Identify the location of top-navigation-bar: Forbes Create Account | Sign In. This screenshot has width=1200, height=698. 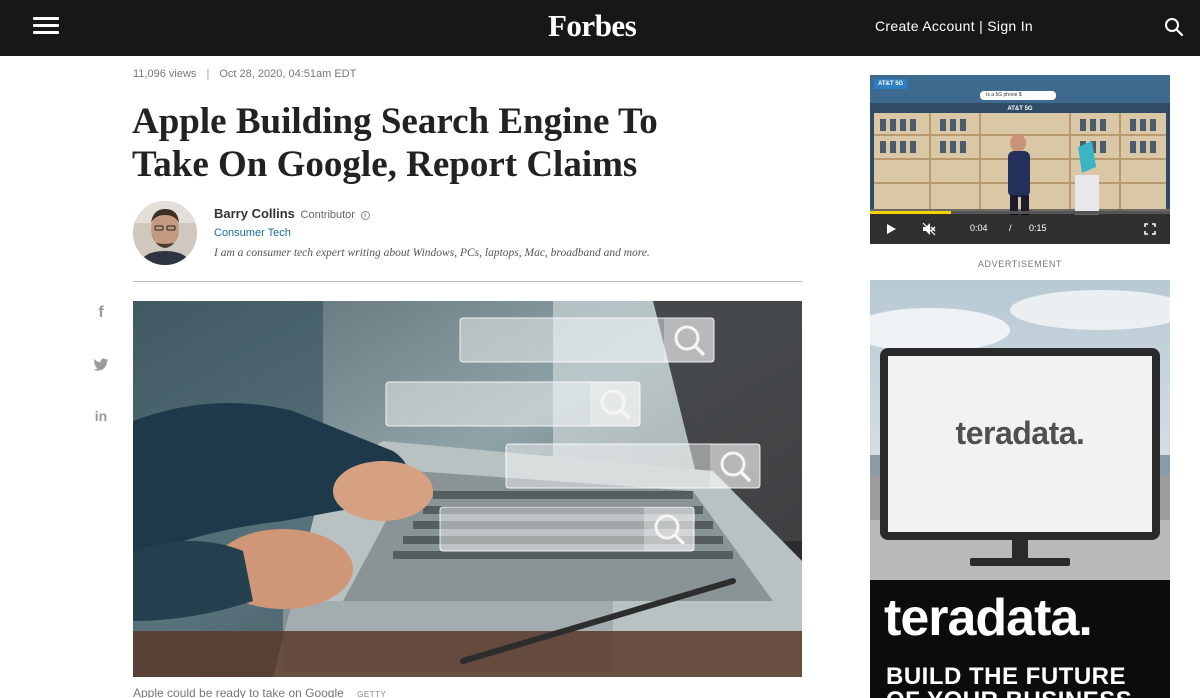
(600, 28).